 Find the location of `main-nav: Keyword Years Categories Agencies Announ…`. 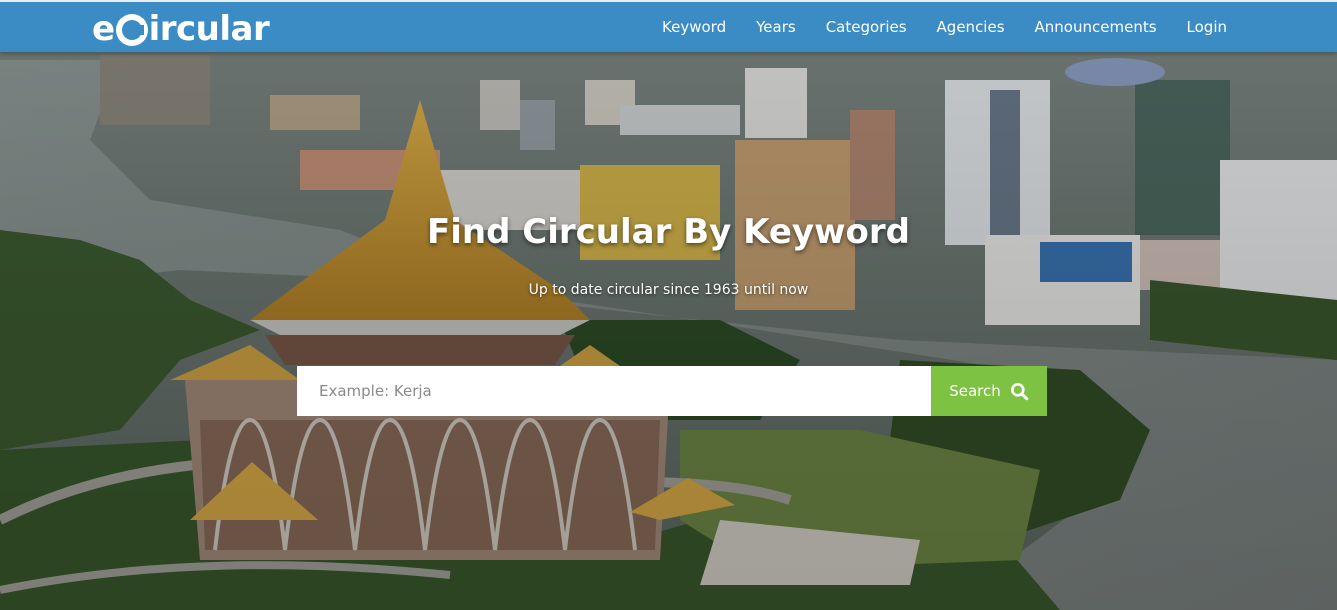

main-nav: Keyword Years Categories Agencies Announ… is located at coordinates (944, 27).